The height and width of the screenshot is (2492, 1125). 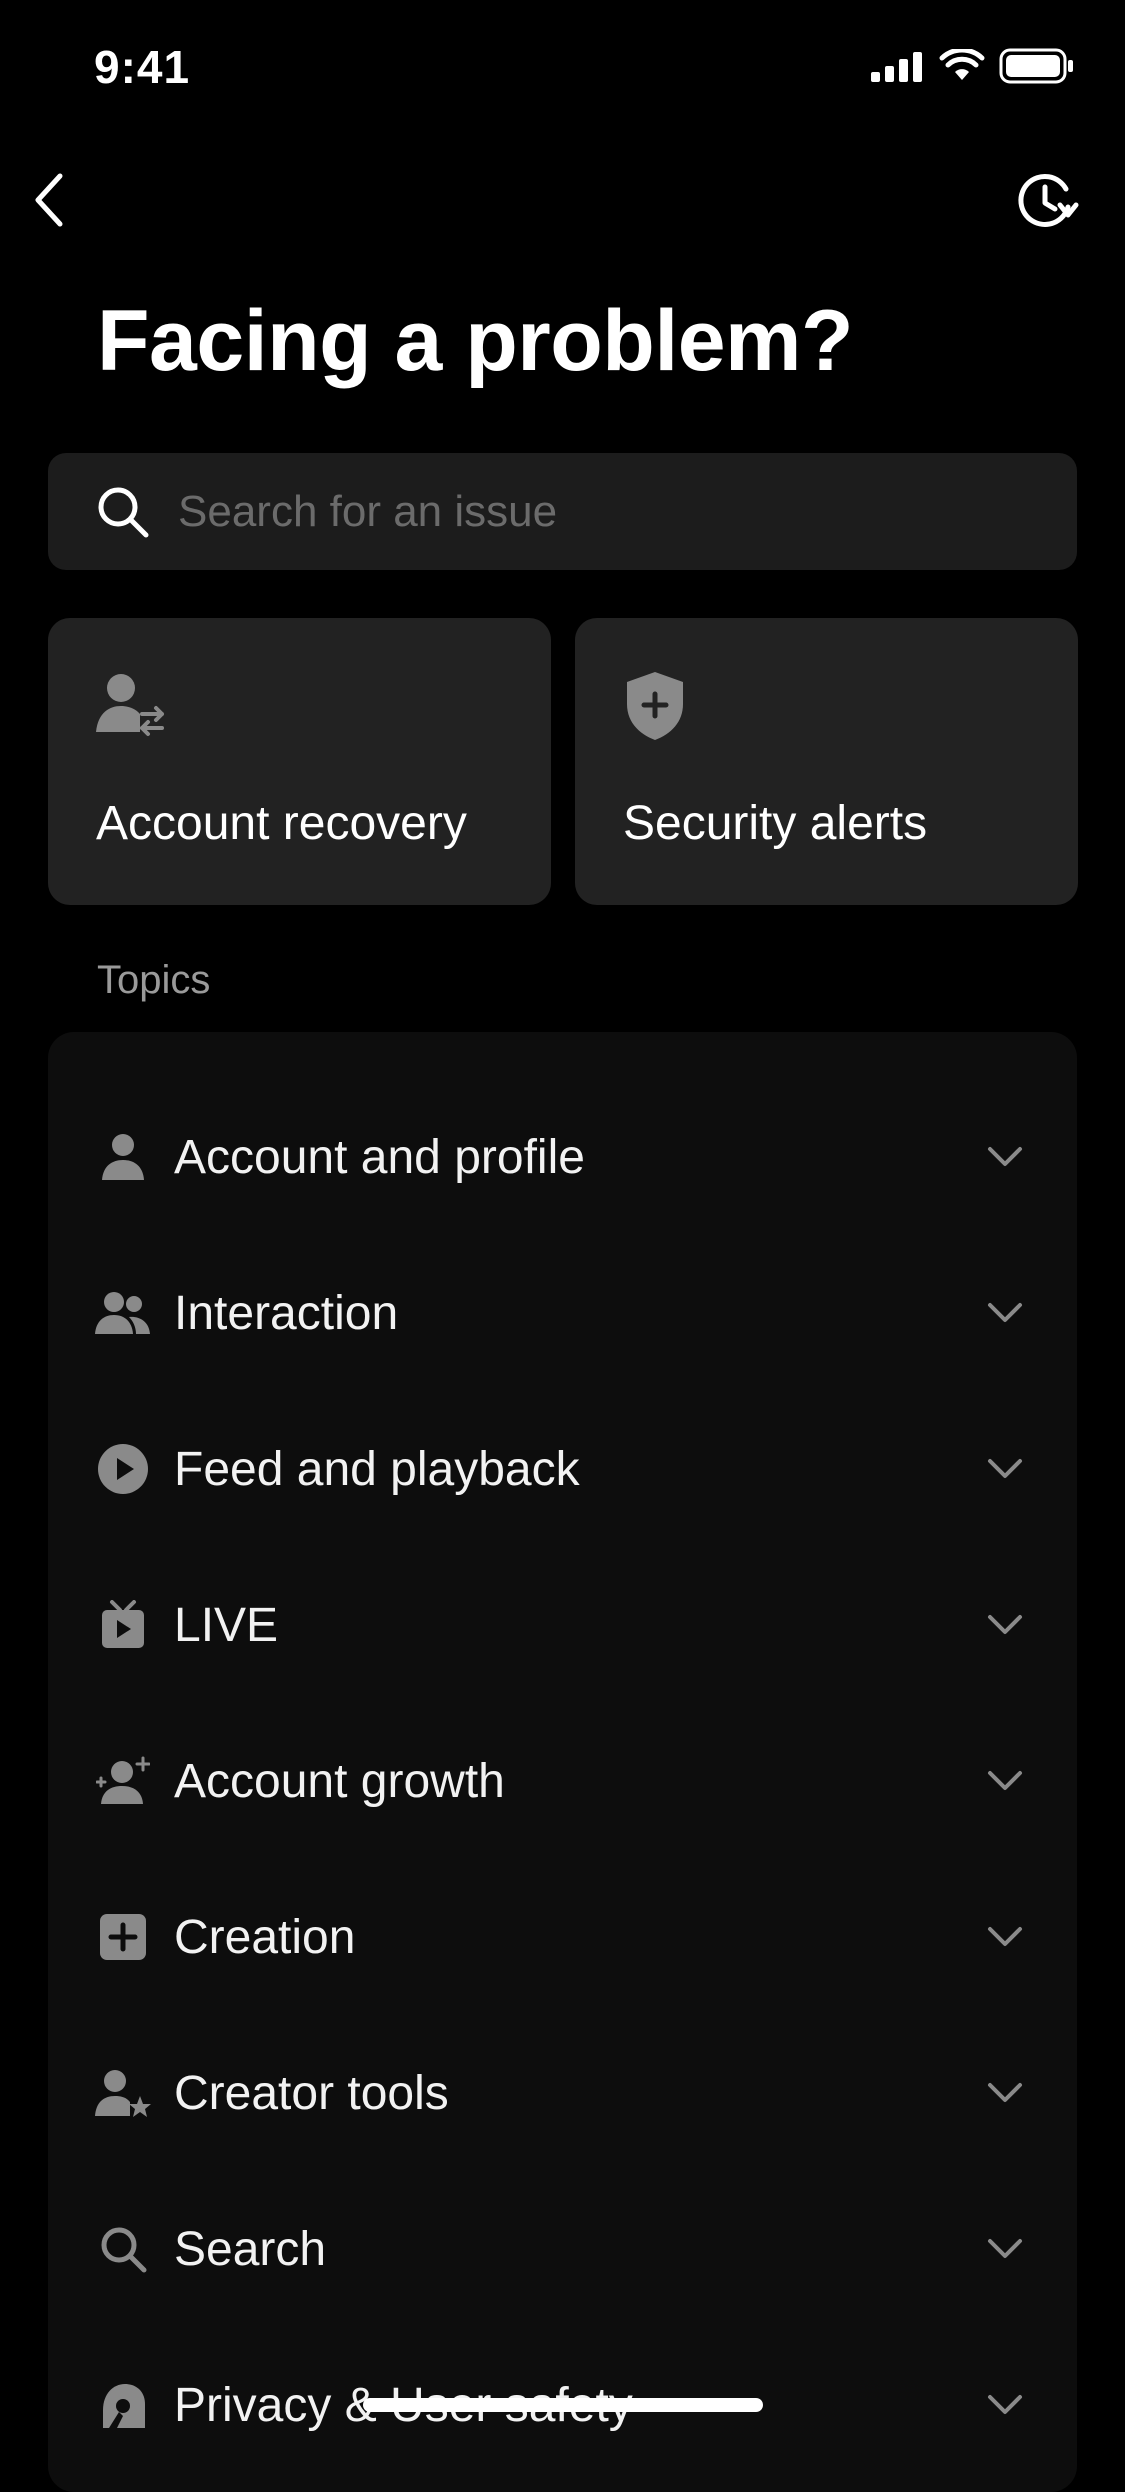 I want to click on security-alerts-card: Security alerts, so click(x=826, y=761).